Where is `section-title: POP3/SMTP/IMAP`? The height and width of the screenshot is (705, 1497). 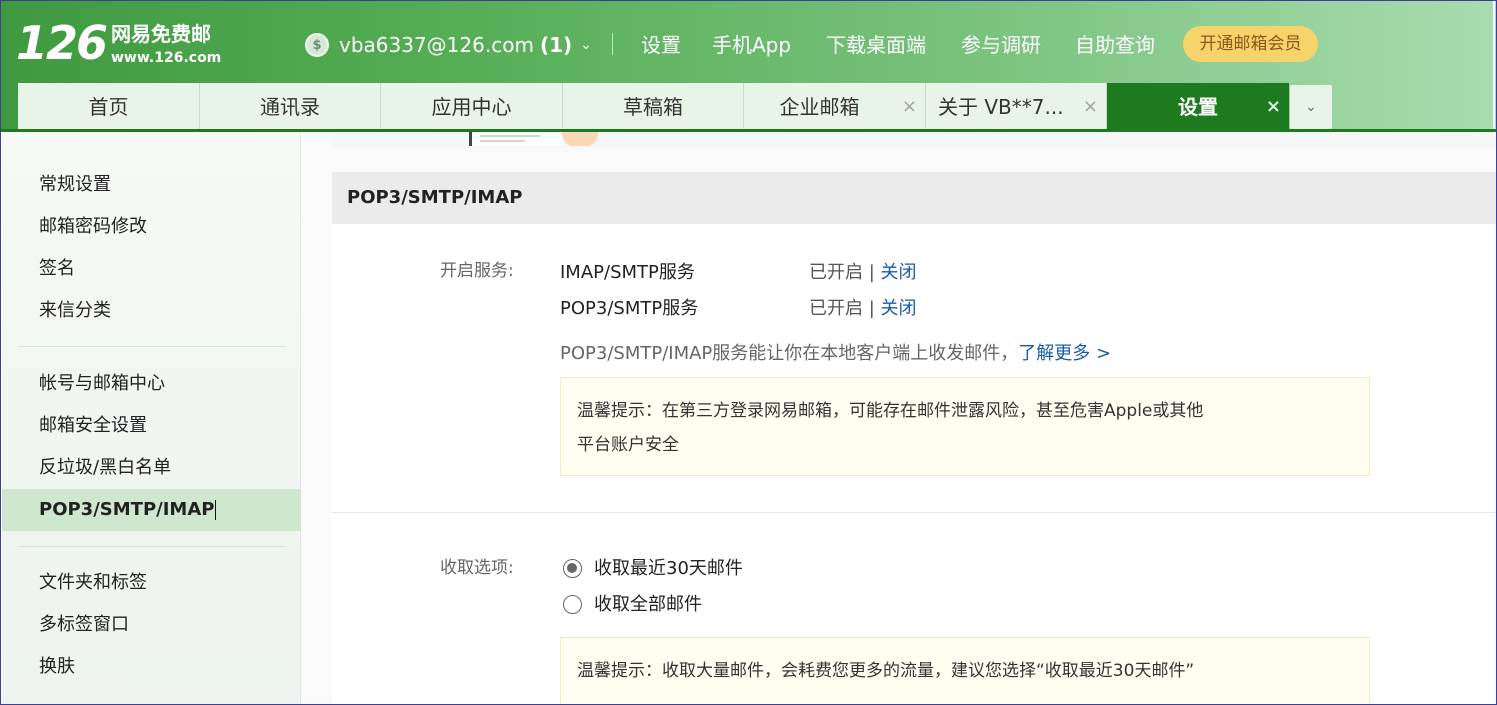
section-title: POP3/SMTP/IMAP is located at coordinates (914, 198).